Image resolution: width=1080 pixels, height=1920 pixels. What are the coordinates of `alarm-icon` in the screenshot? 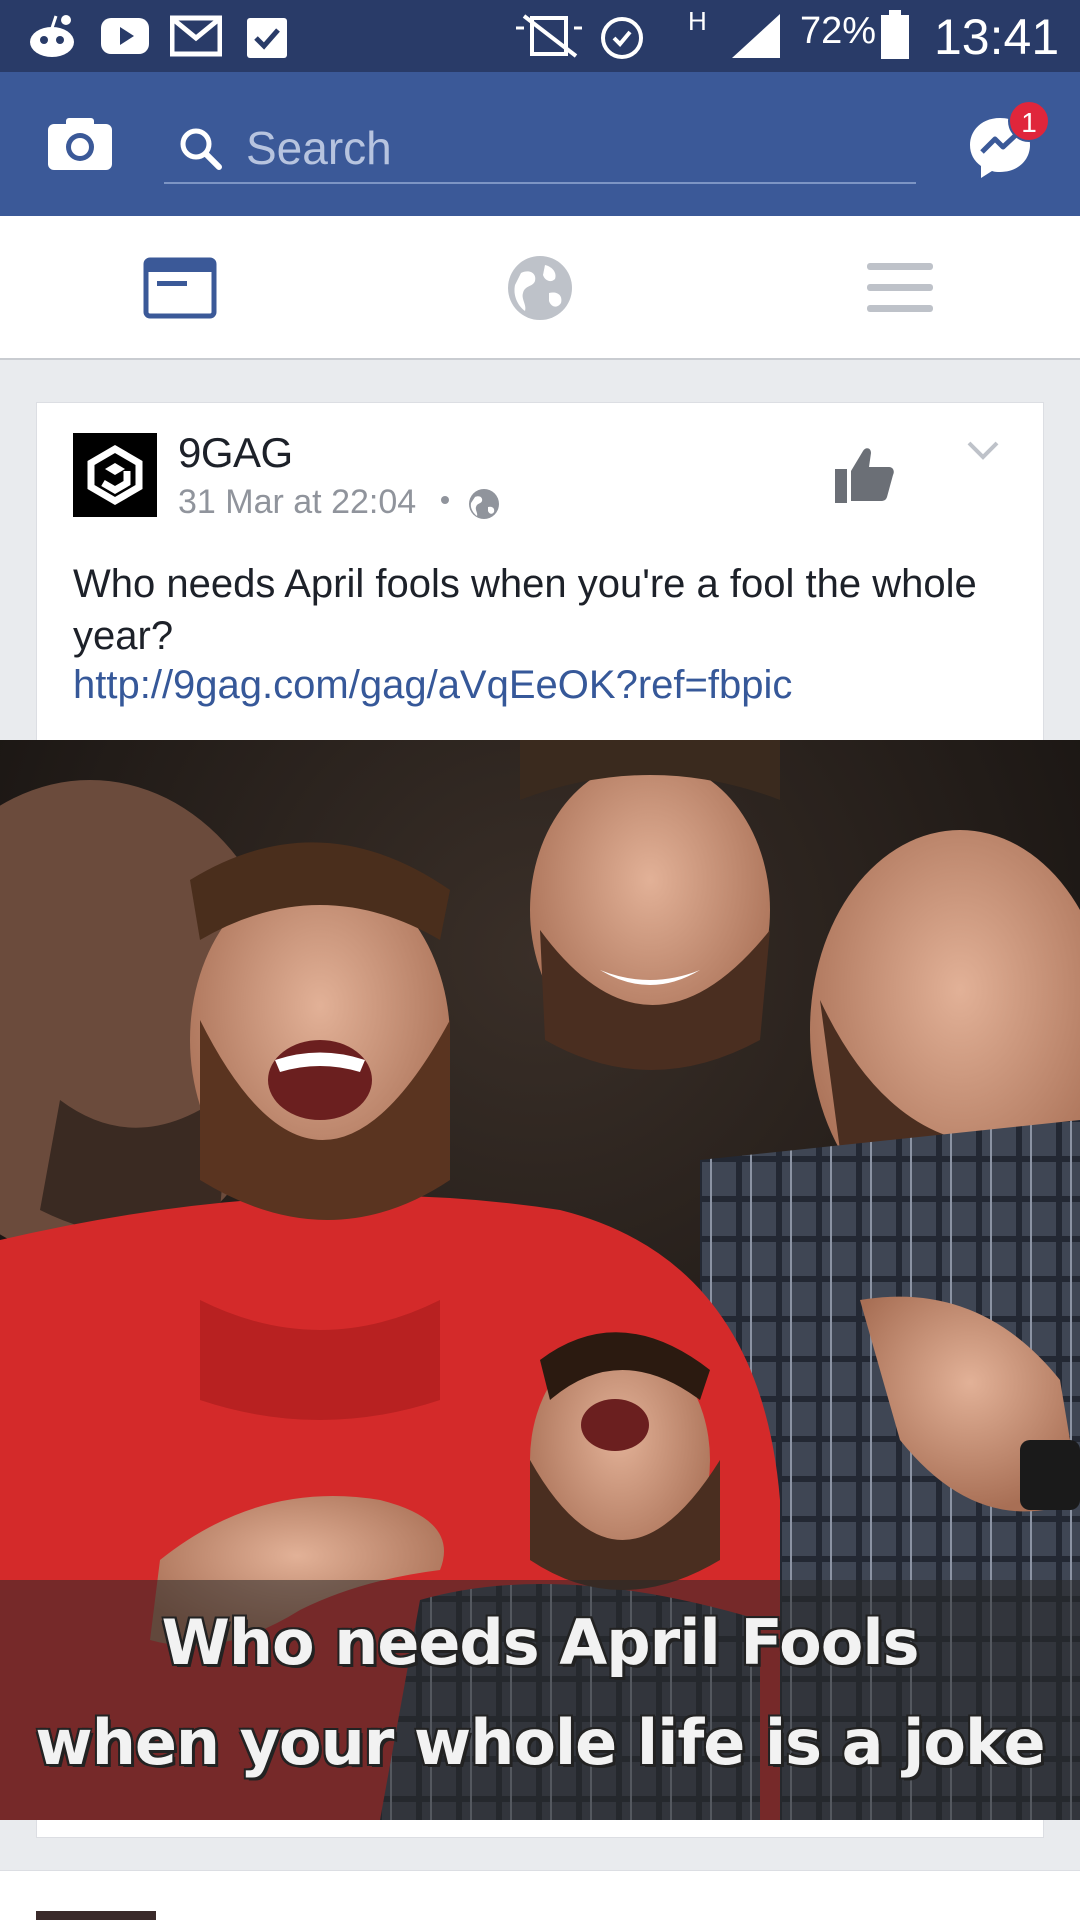 It's located at (622, 38).